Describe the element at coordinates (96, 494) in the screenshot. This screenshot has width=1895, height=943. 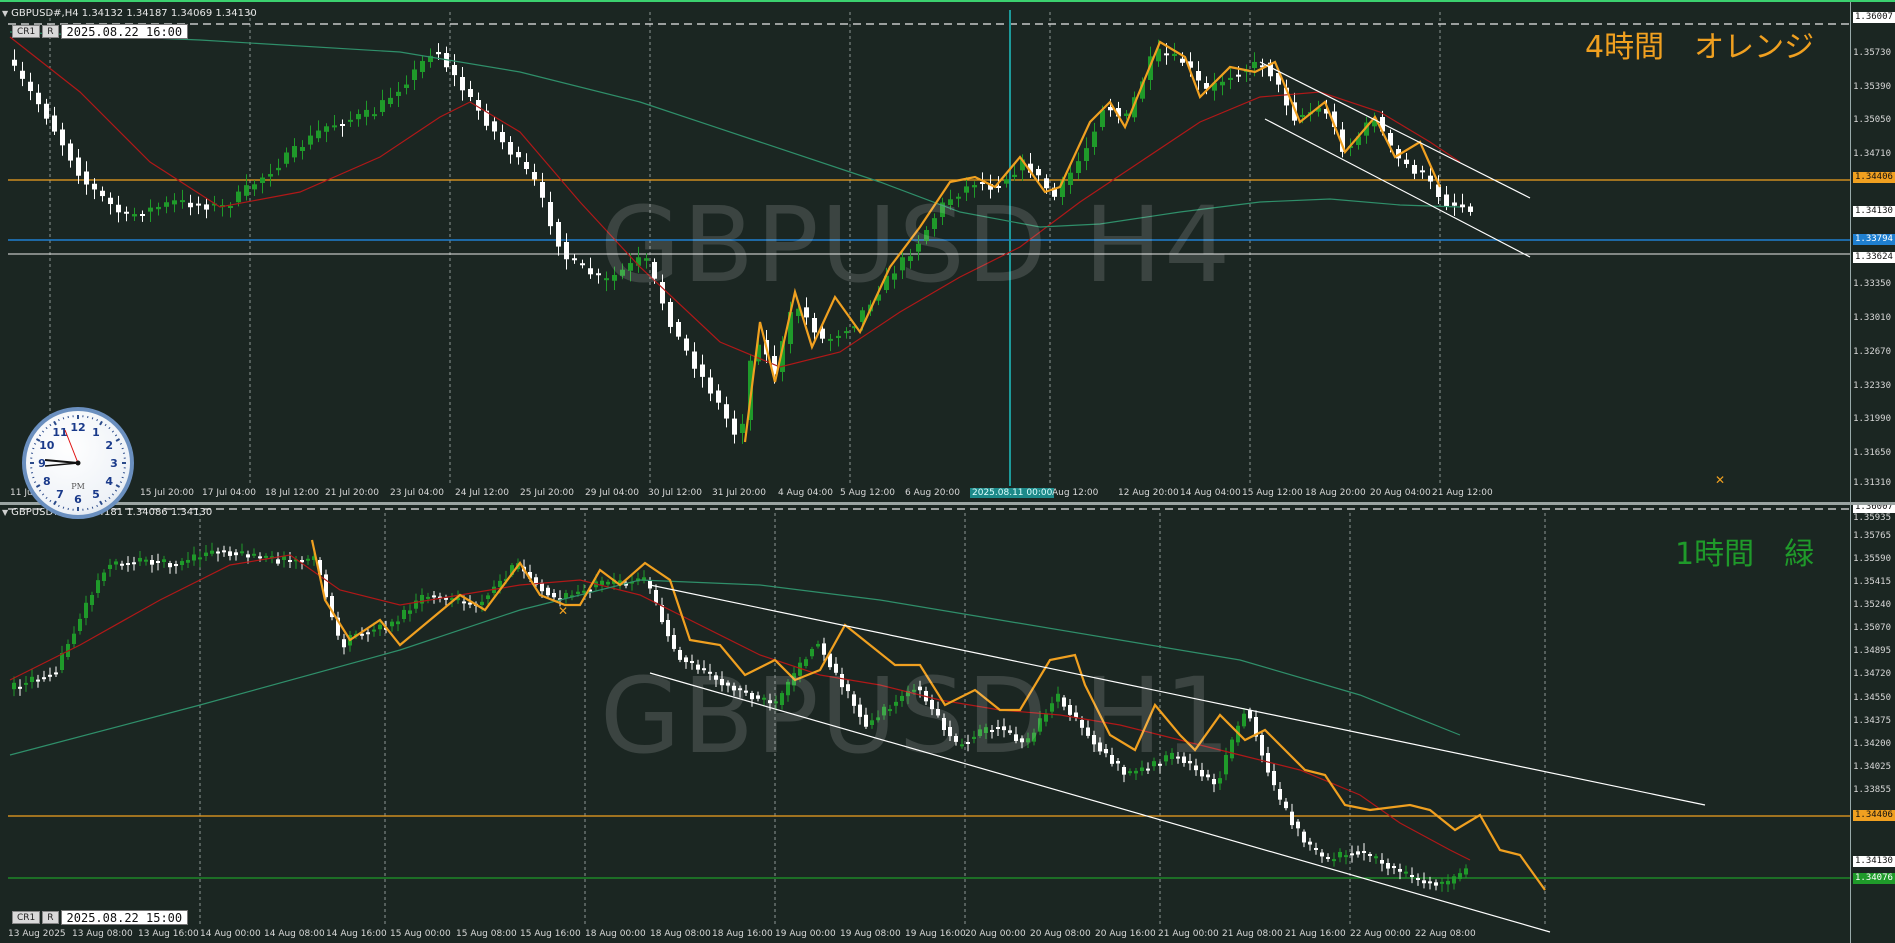
I see `clock-number: 5` at that location.